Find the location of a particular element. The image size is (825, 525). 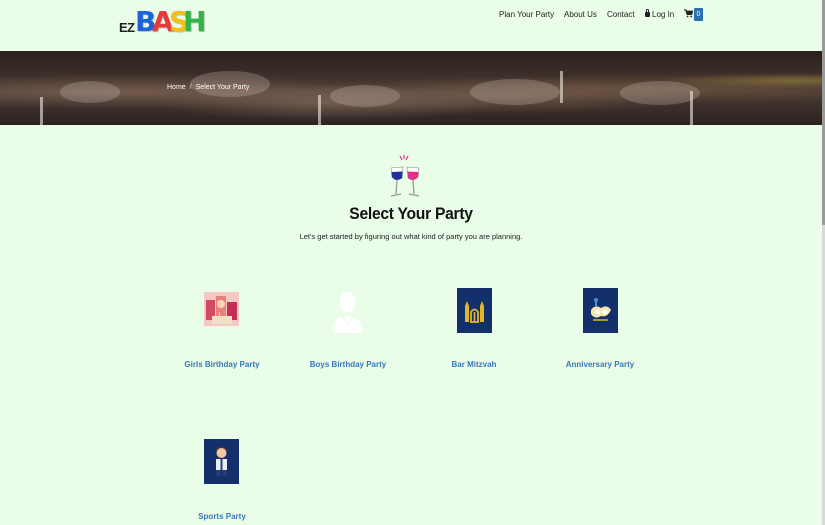

lock-icon is located at coordinates (647, 13).